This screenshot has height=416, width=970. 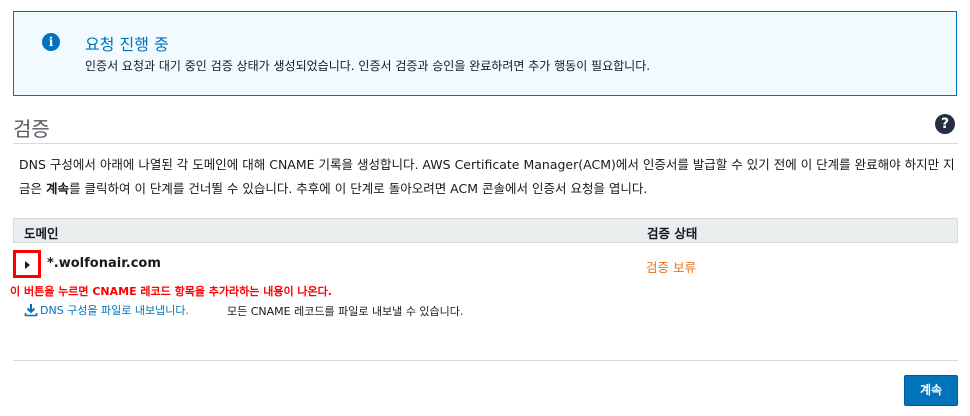 I want to click on column-header-domain: 도메인, so click(x=41, y=233).